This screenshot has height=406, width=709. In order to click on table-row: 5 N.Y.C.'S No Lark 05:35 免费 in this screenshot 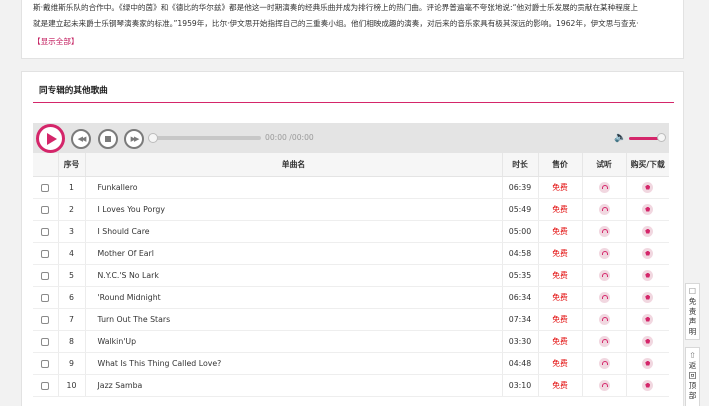, I will do `click(351, 275)`.